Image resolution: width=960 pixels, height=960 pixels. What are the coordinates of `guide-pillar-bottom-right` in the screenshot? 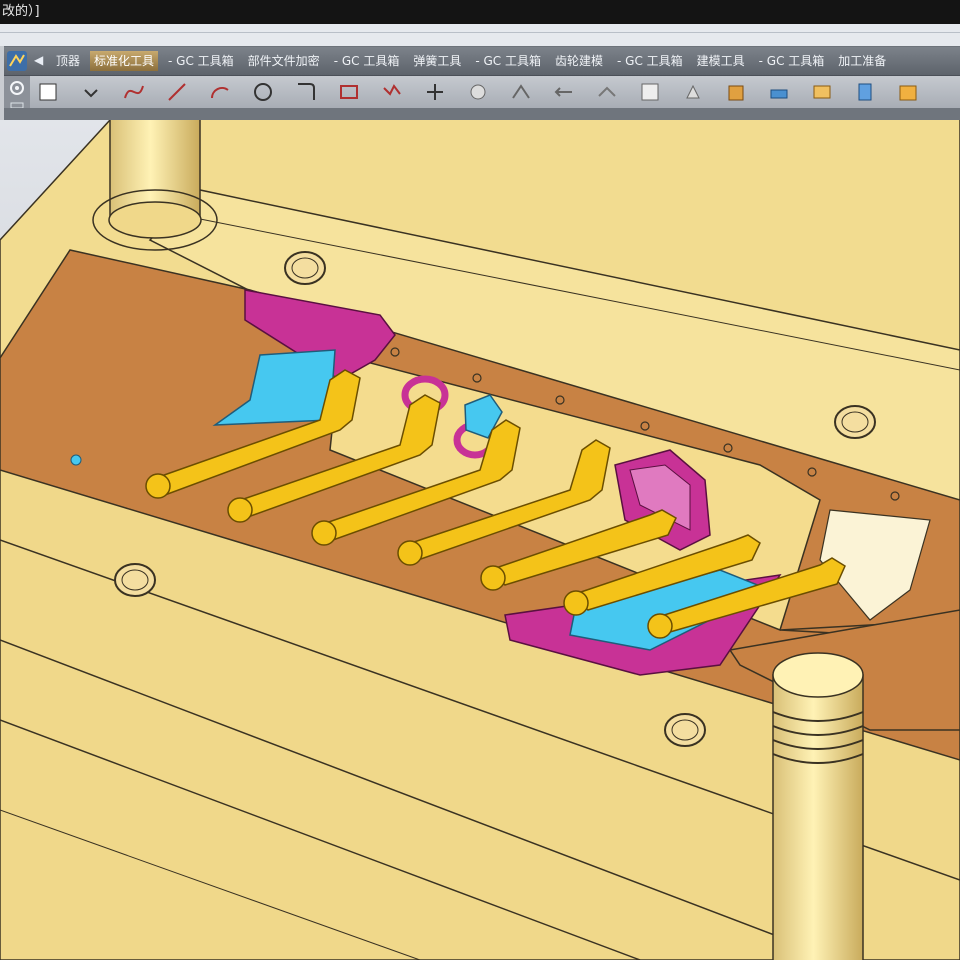 It's located at (818, 806).